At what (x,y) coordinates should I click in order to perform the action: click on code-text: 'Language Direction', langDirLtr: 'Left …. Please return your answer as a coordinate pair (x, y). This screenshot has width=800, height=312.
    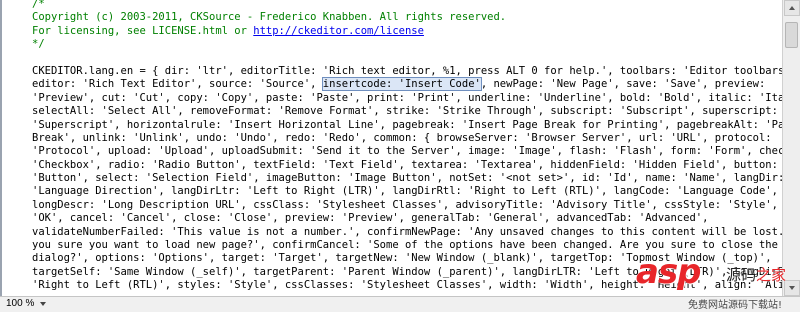
    Looking at the image, I should click on (405, 191).